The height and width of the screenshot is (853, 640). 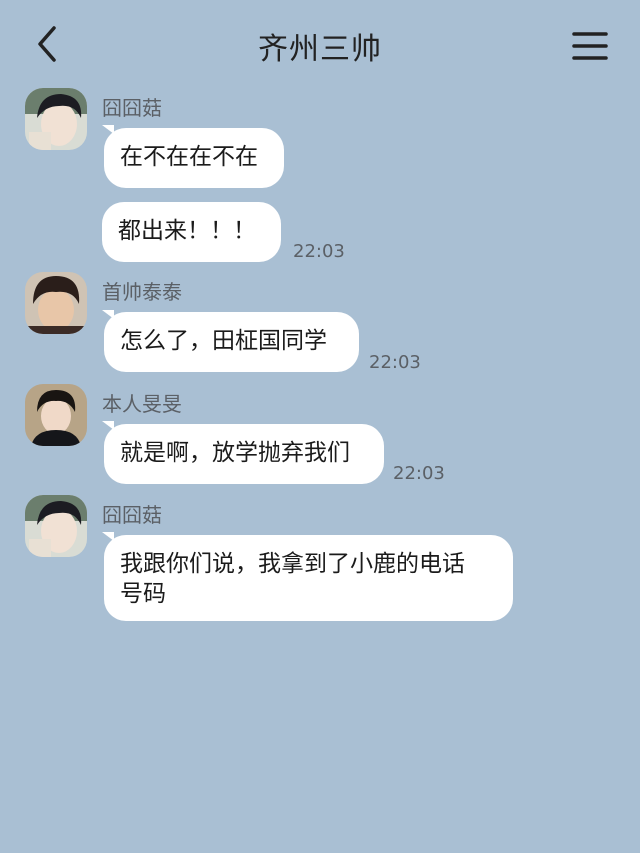 What do you see at coordinates (320, 49) in the screenshot?
I see `chat-title: 齐州三帅` at bounding box center [320, 49].